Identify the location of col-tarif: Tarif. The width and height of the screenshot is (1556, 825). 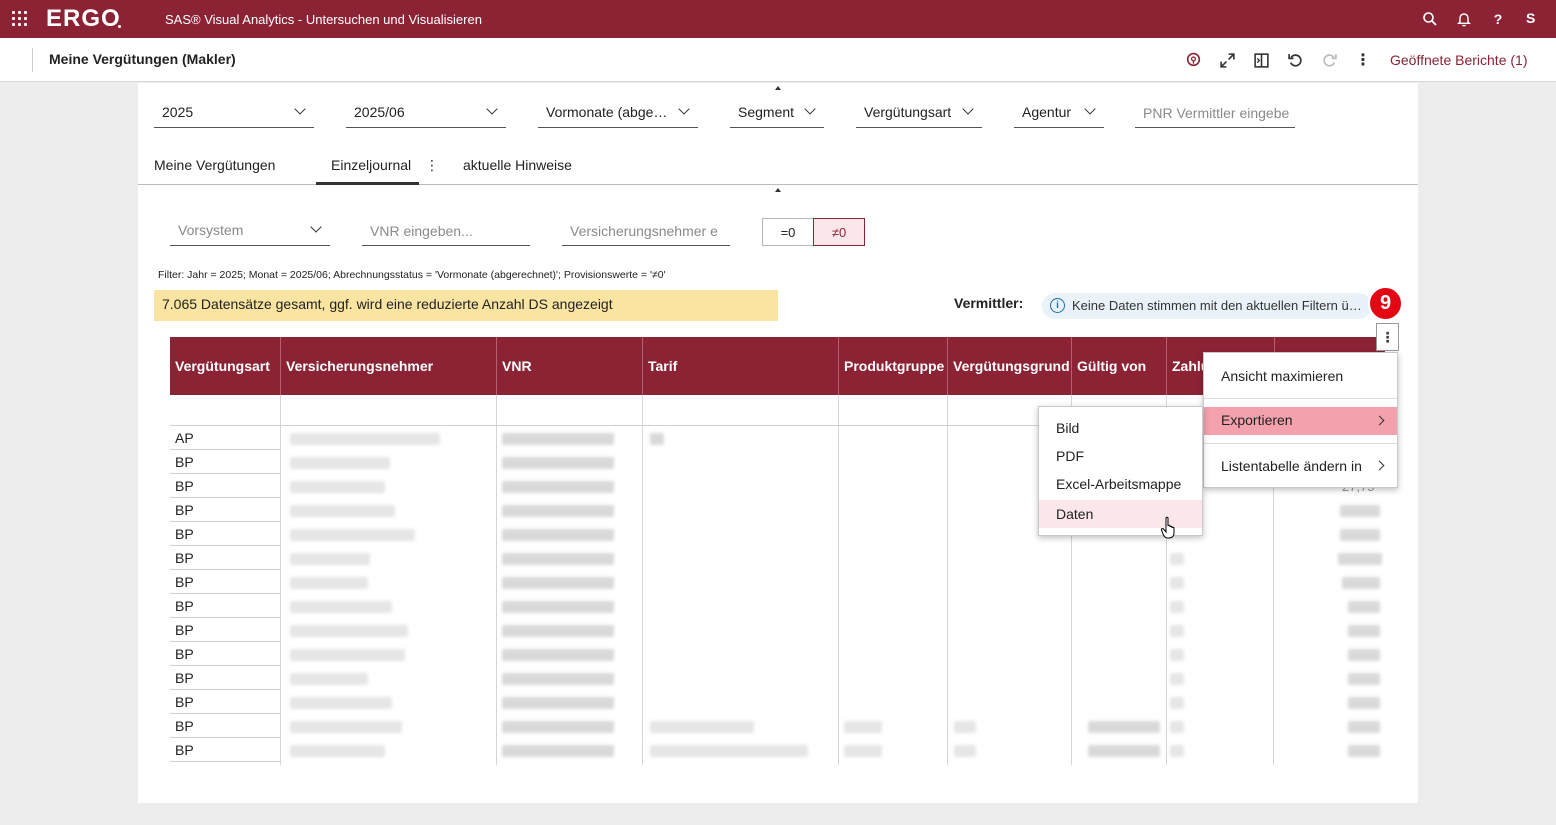
(741, 366).